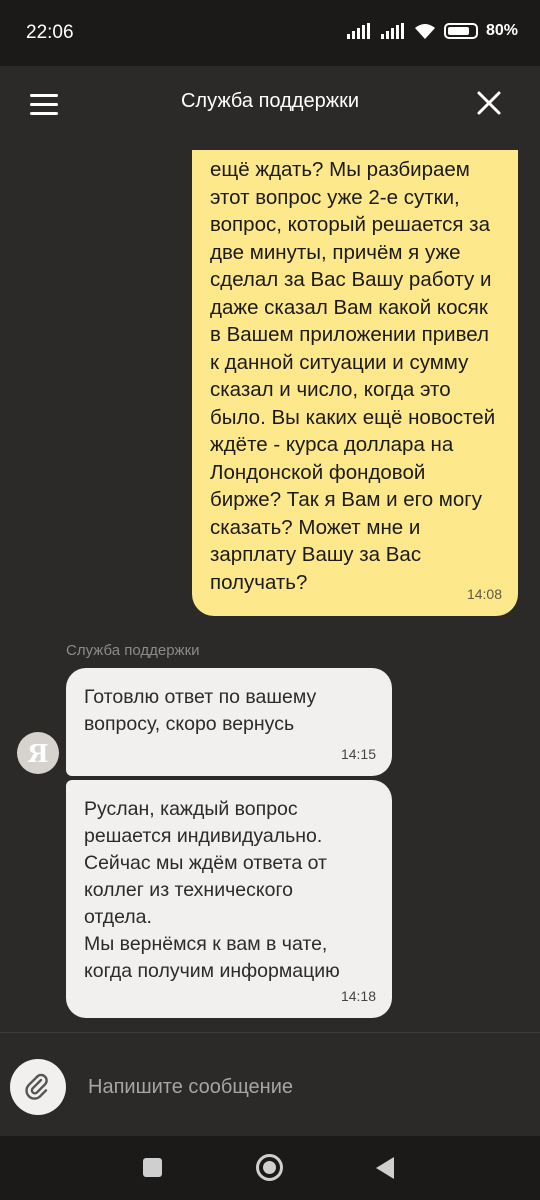 The image size is (540, 1200). What do you see at coordinates (133, 650) in the screenshot?
I see `sender-name: Служба поддержки` at bounding box center [133, 650].